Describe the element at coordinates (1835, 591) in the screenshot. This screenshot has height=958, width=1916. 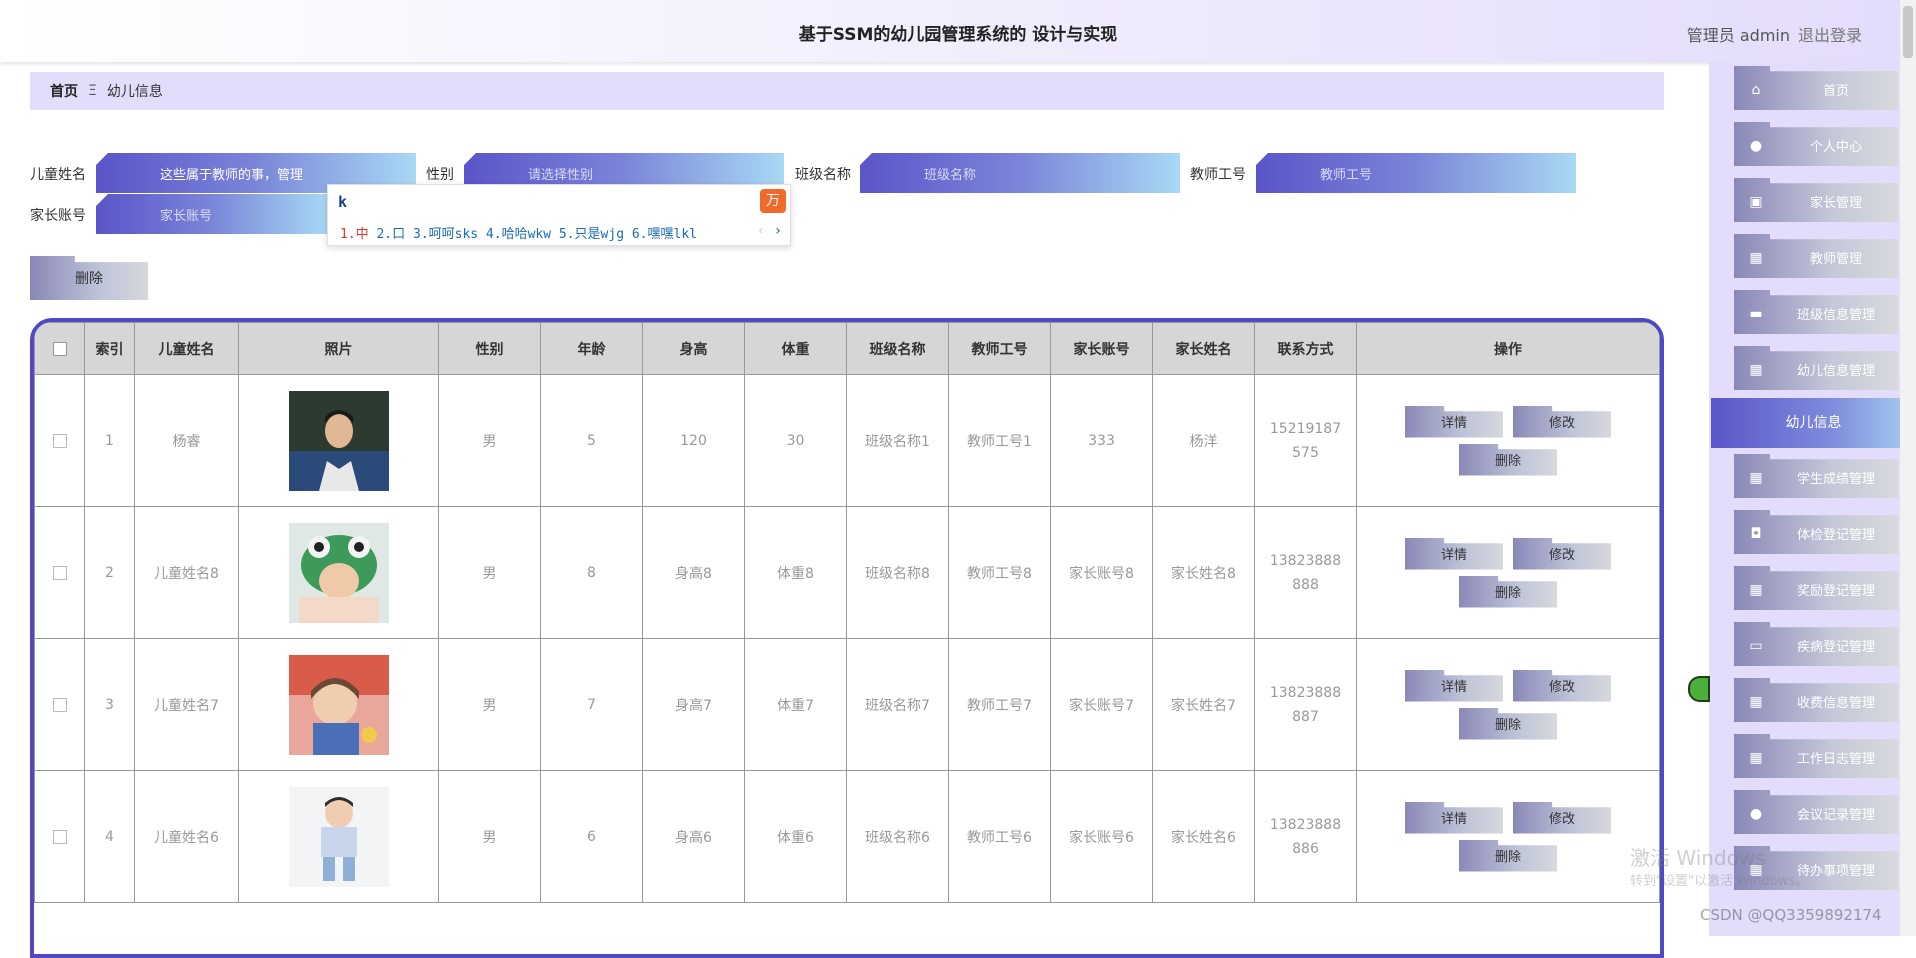
I see `sidebar-item-label: 奖励登记管理` at that location.